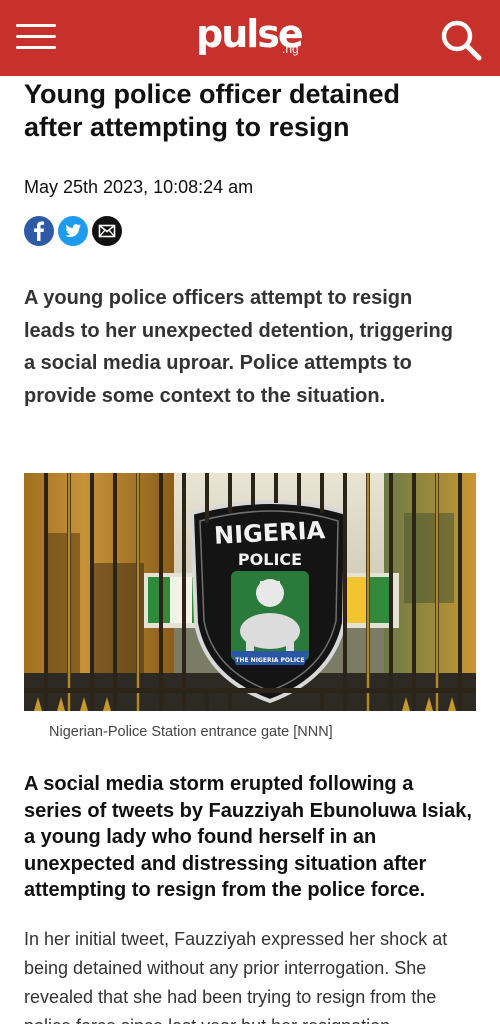 This screenshot has height=1024, width=500. Describe the element at coordinates (269, 533) in the screenshot. I see `sign-text-nigeria: NIGERIA` at that location.